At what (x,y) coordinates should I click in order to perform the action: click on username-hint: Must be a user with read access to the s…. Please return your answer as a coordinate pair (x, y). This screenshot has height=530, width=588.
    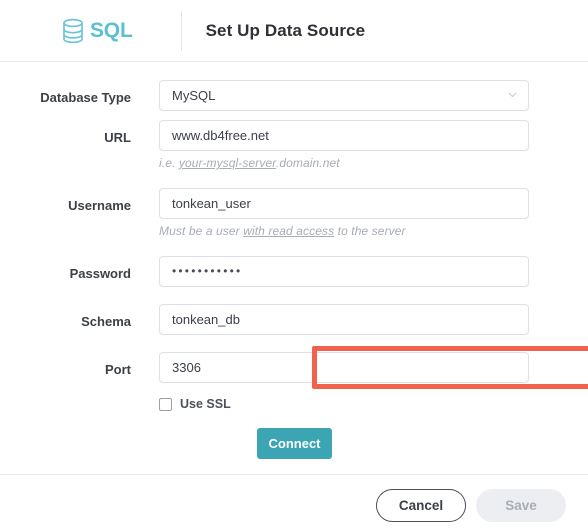
    Looking at the image, I should click on (344, 231).